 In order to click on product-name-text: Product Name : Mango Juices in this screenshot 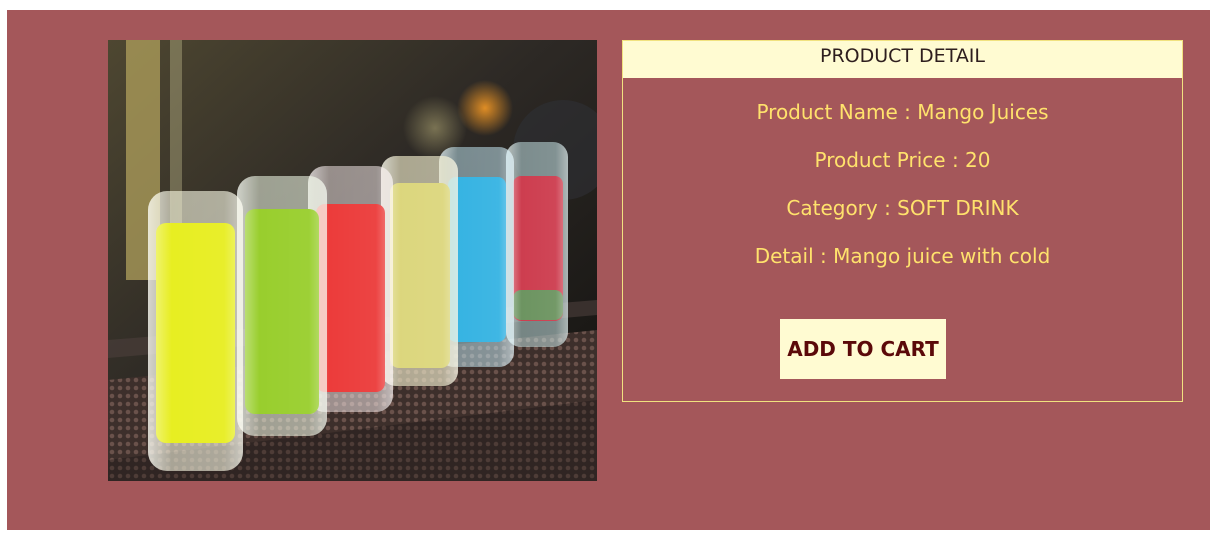, I will do `click(902, 112)`.